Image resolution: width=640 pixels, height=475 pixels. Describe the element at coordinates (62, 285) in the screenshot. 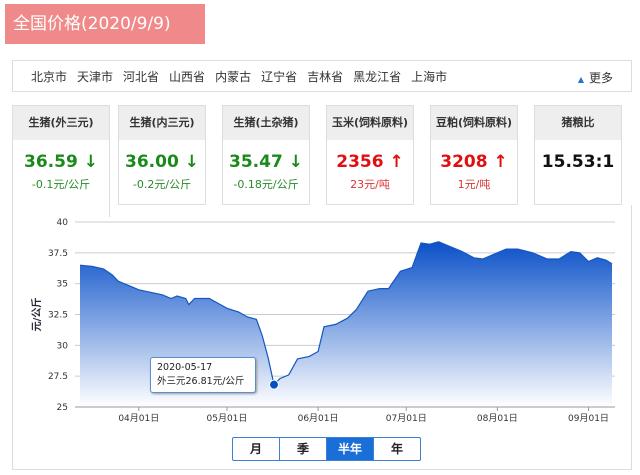

I see `y-tick-label: 35` at that location.